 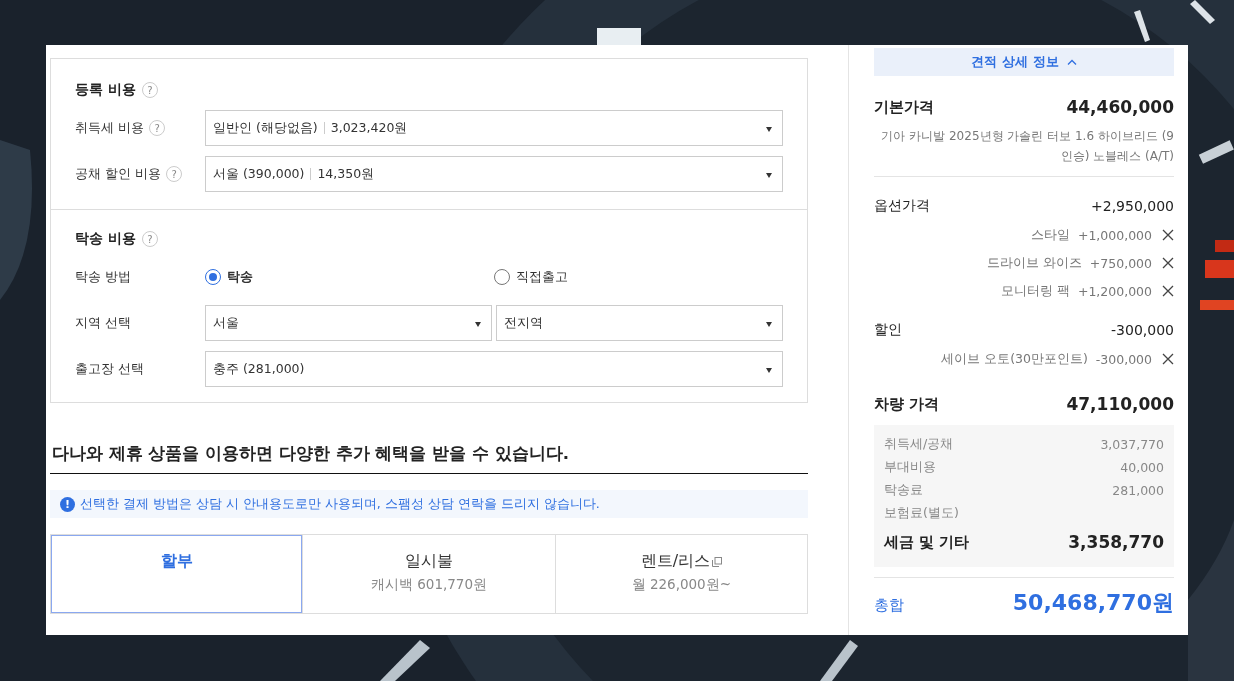 What do you see at coordinates (110, 128) in the screenshot?
I see `field-label: 취득세 비용` at bounding box center [110, 128].